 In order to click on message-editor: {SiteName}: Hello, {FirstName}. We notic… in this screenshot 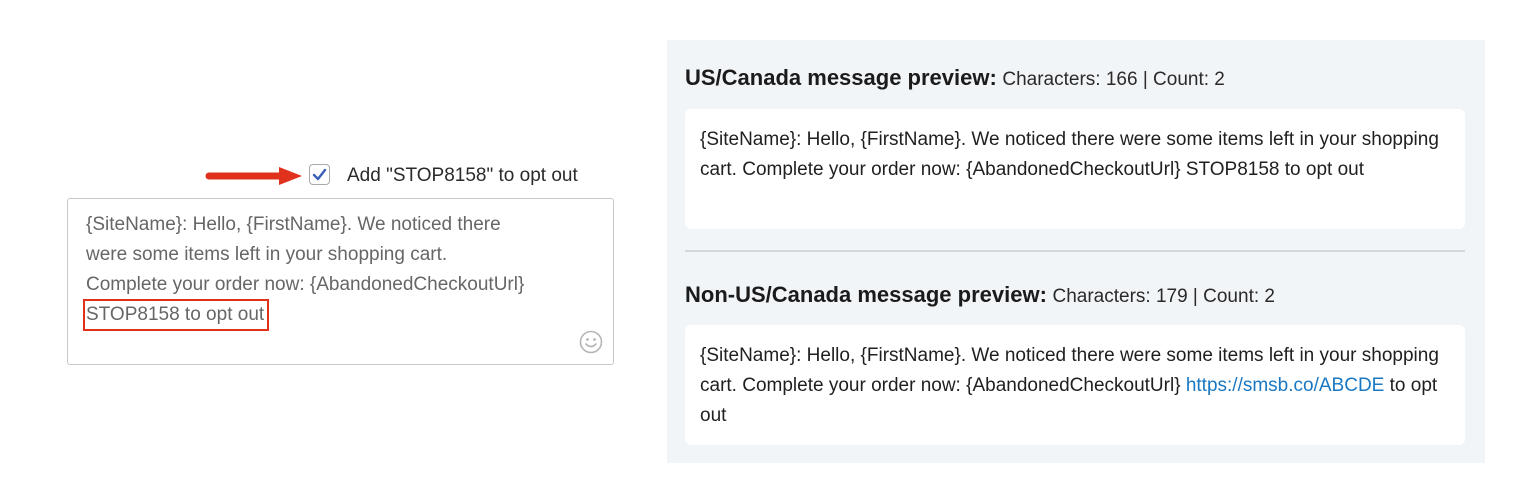, I will do `click(340, 281)`.